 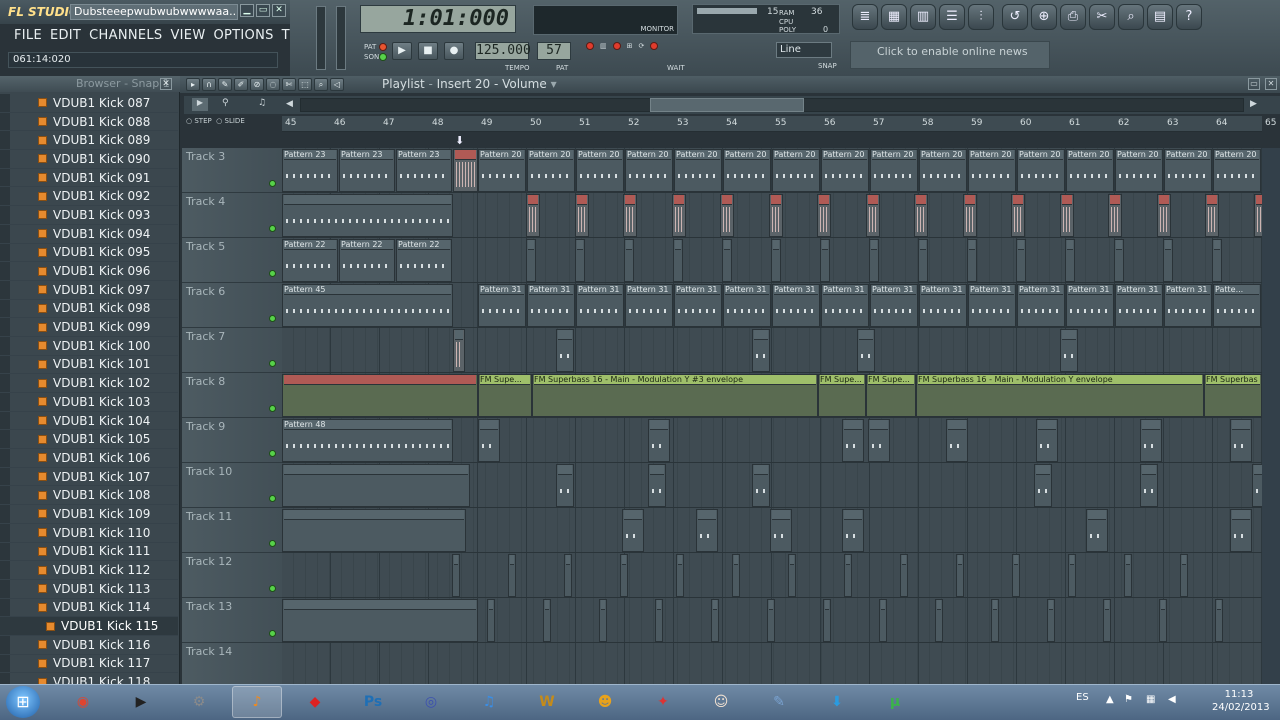 I want to click on undo-icon: ↺, so click(x=1015, y=17).